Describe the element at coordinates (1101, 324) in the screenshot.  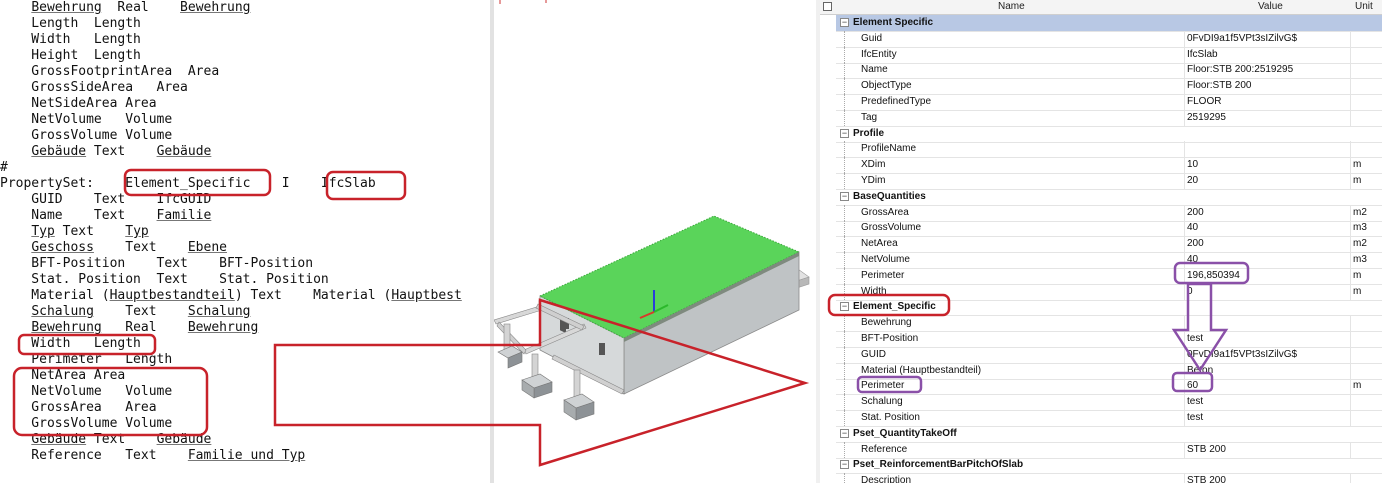
I see `property-row: Bewehrung` at that location.